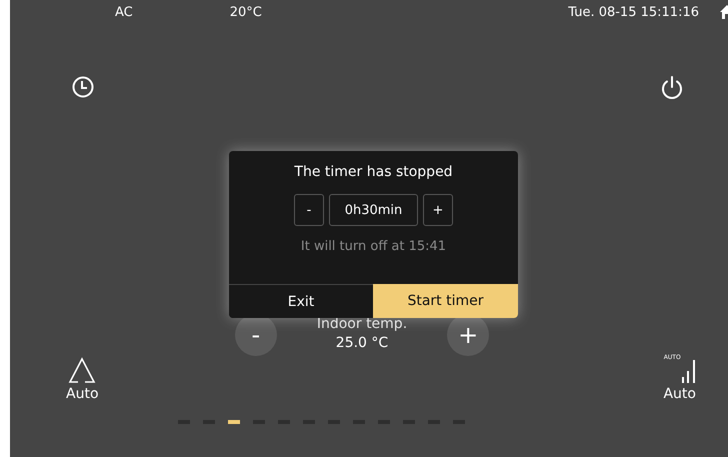  I want to click on start-timer-button: Start timer, so click(445, 301).